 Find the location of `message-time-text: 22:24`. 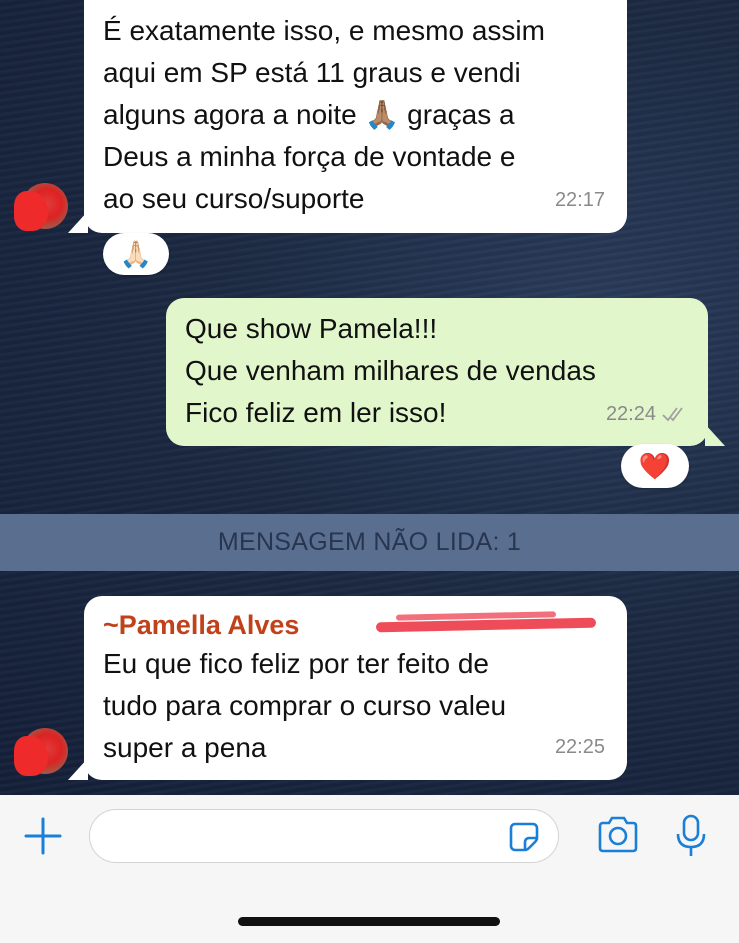

message-time-text: 22:24 is located at coordinates (630, 414).